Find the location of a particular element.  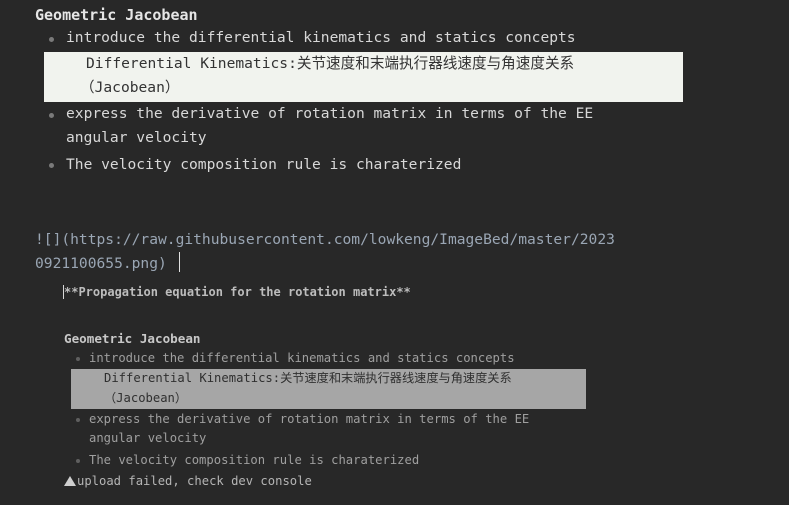

preview-heading: Geometric Jacobean is located at coordinates (132, 338).